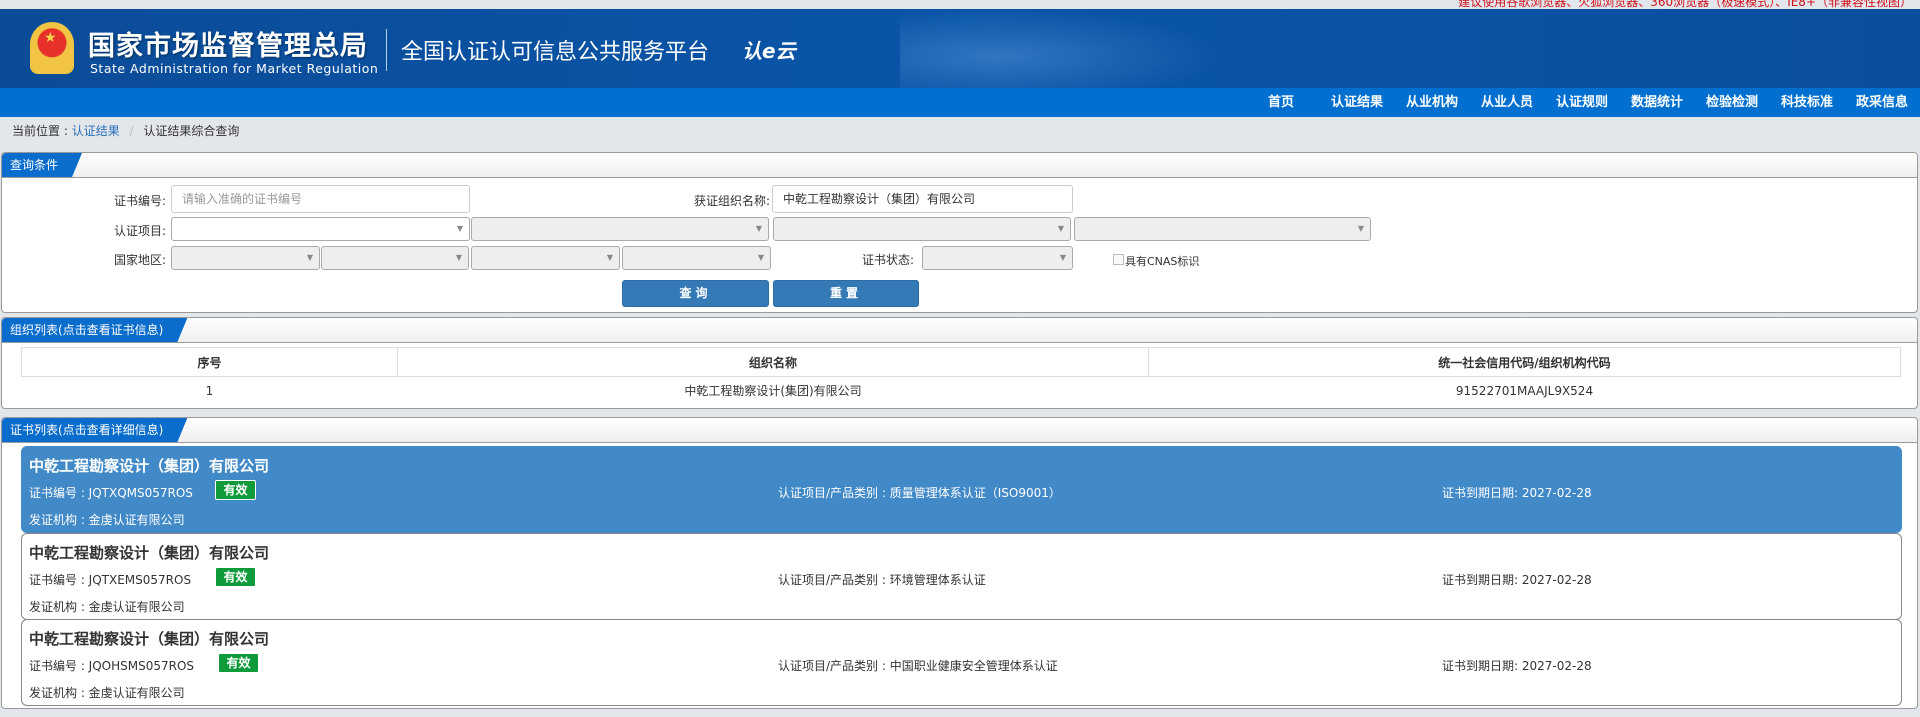 The width and height of the screenshot is (1920, 717). Describe the element at coordinates (555, 52) in the screenshot. I see `platform-title: 全国认证认可信息公共服务平台` at that location.